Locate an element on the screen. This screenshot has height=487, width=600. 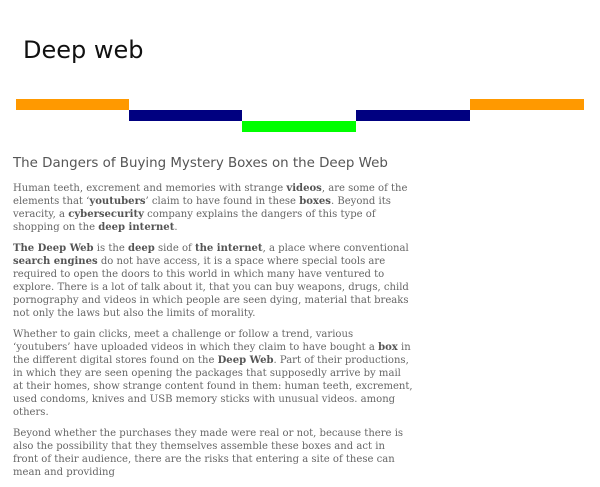
decor-bar-navy-left is located at coordinates (185, 115).